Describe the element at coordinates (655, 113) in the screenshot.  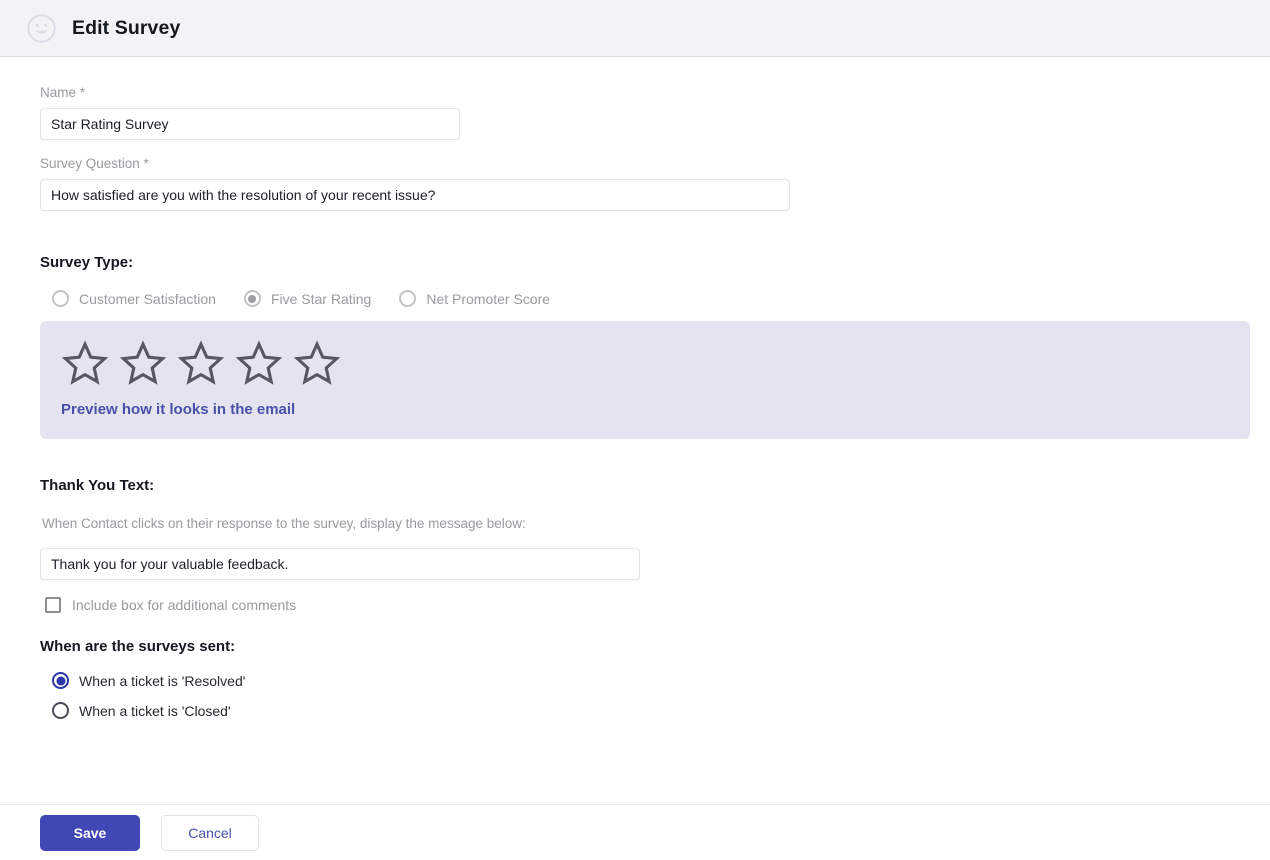
I see `name-field-block: Name *` at that location.